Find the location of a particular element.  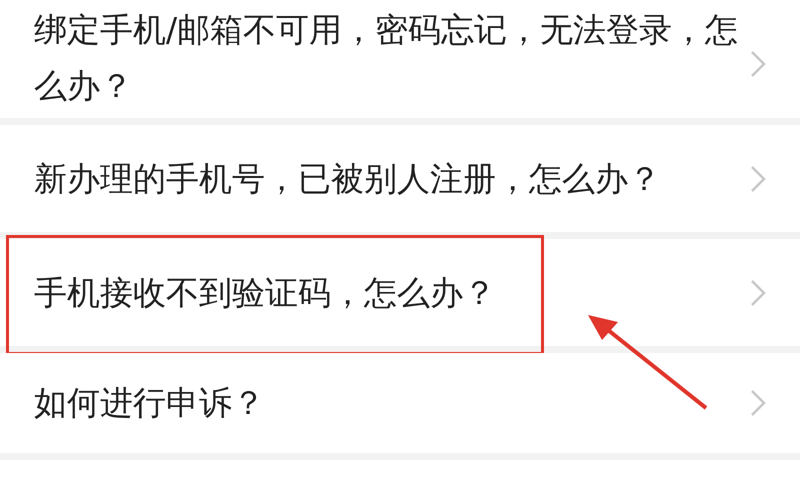

question-text: 新办理的手机号，已被别人注册，怎么办？ is located at coordinates (348, 179).